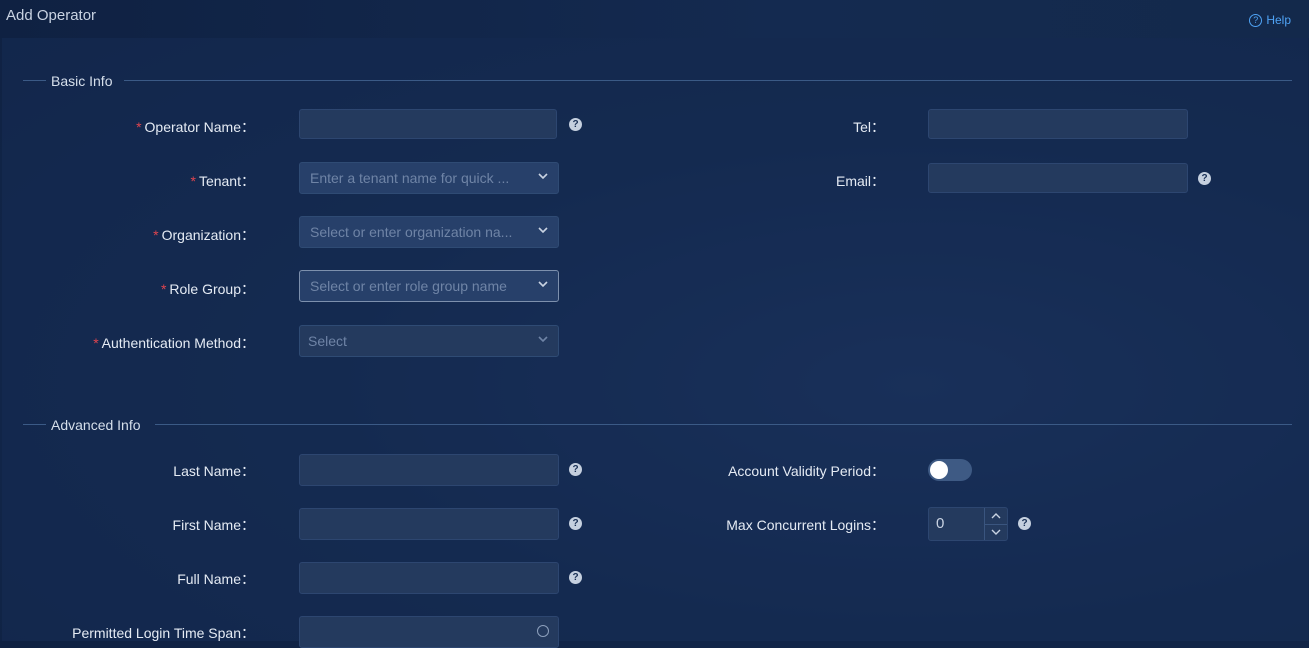 This screenshot has width=1309, height=648. I want to click on full-name-text: Full Name, so click(209, 579).